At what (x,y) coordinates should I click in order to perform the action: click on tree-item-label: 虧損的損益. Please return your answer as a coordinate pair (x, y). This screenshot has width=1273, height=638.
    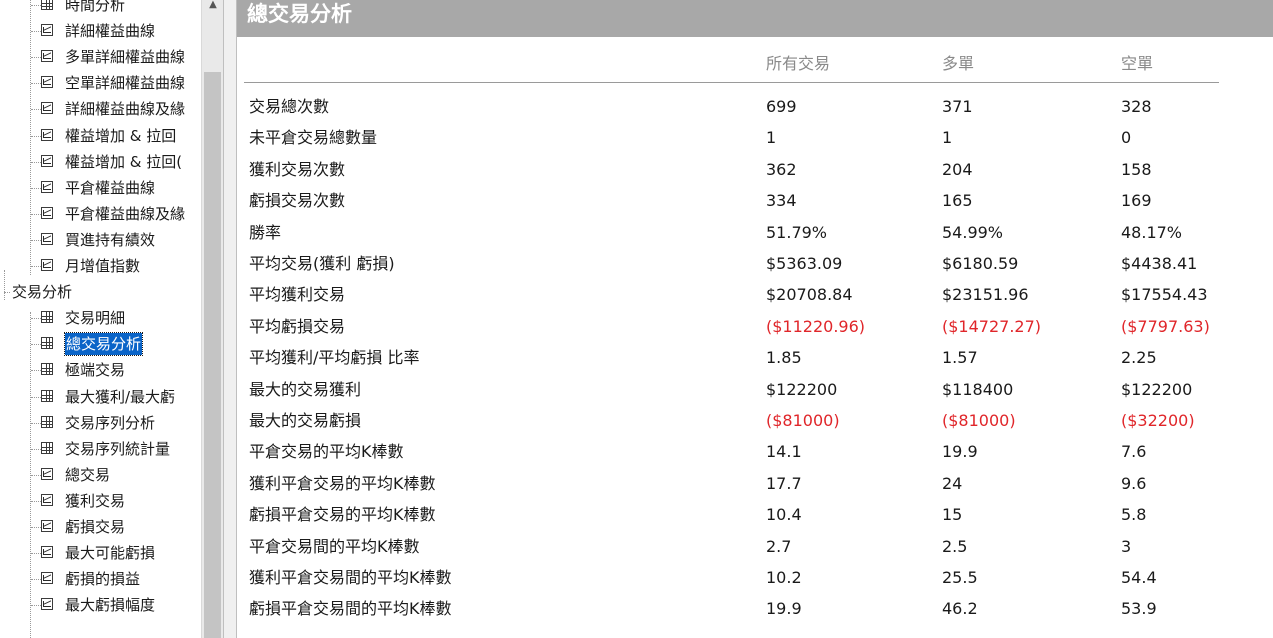
    Looking at the image, I should click on (103, 579).